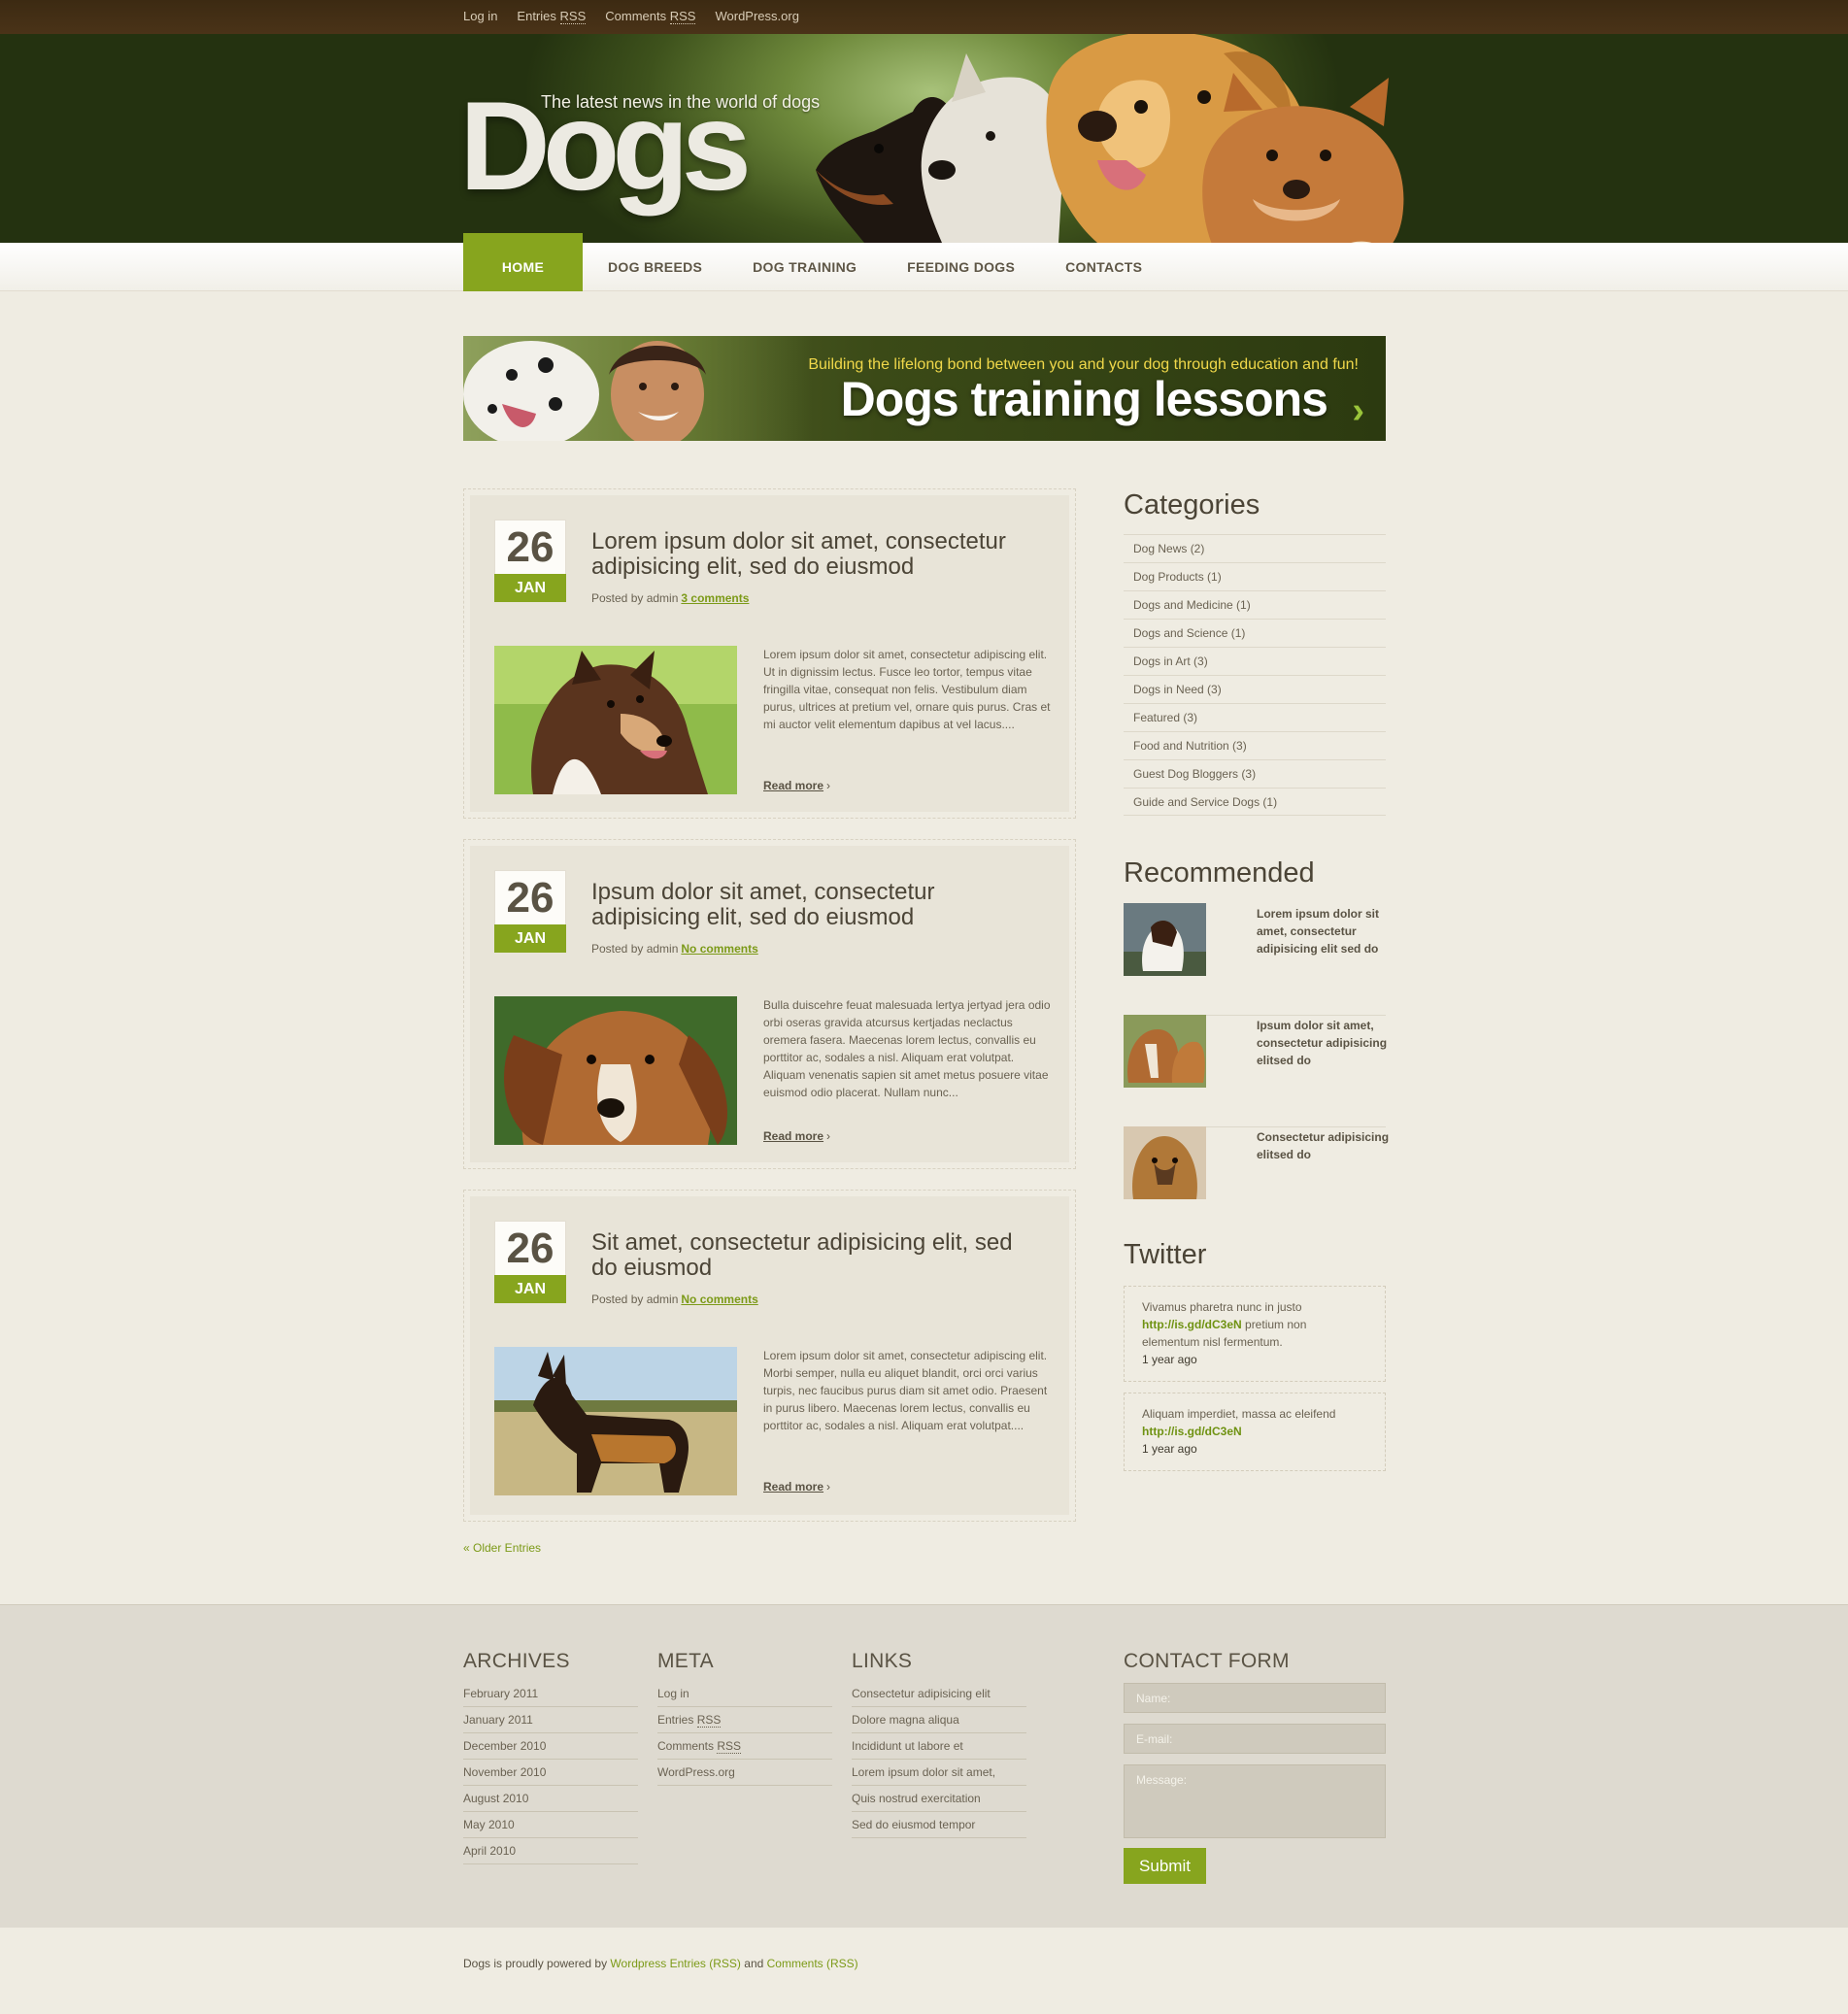 The image size is (1848, 2014). What do you see at coordinates (756, 16) in the screenshot?
I see `wordpress-link: WordPress.org` at bounding box center [756, 16].